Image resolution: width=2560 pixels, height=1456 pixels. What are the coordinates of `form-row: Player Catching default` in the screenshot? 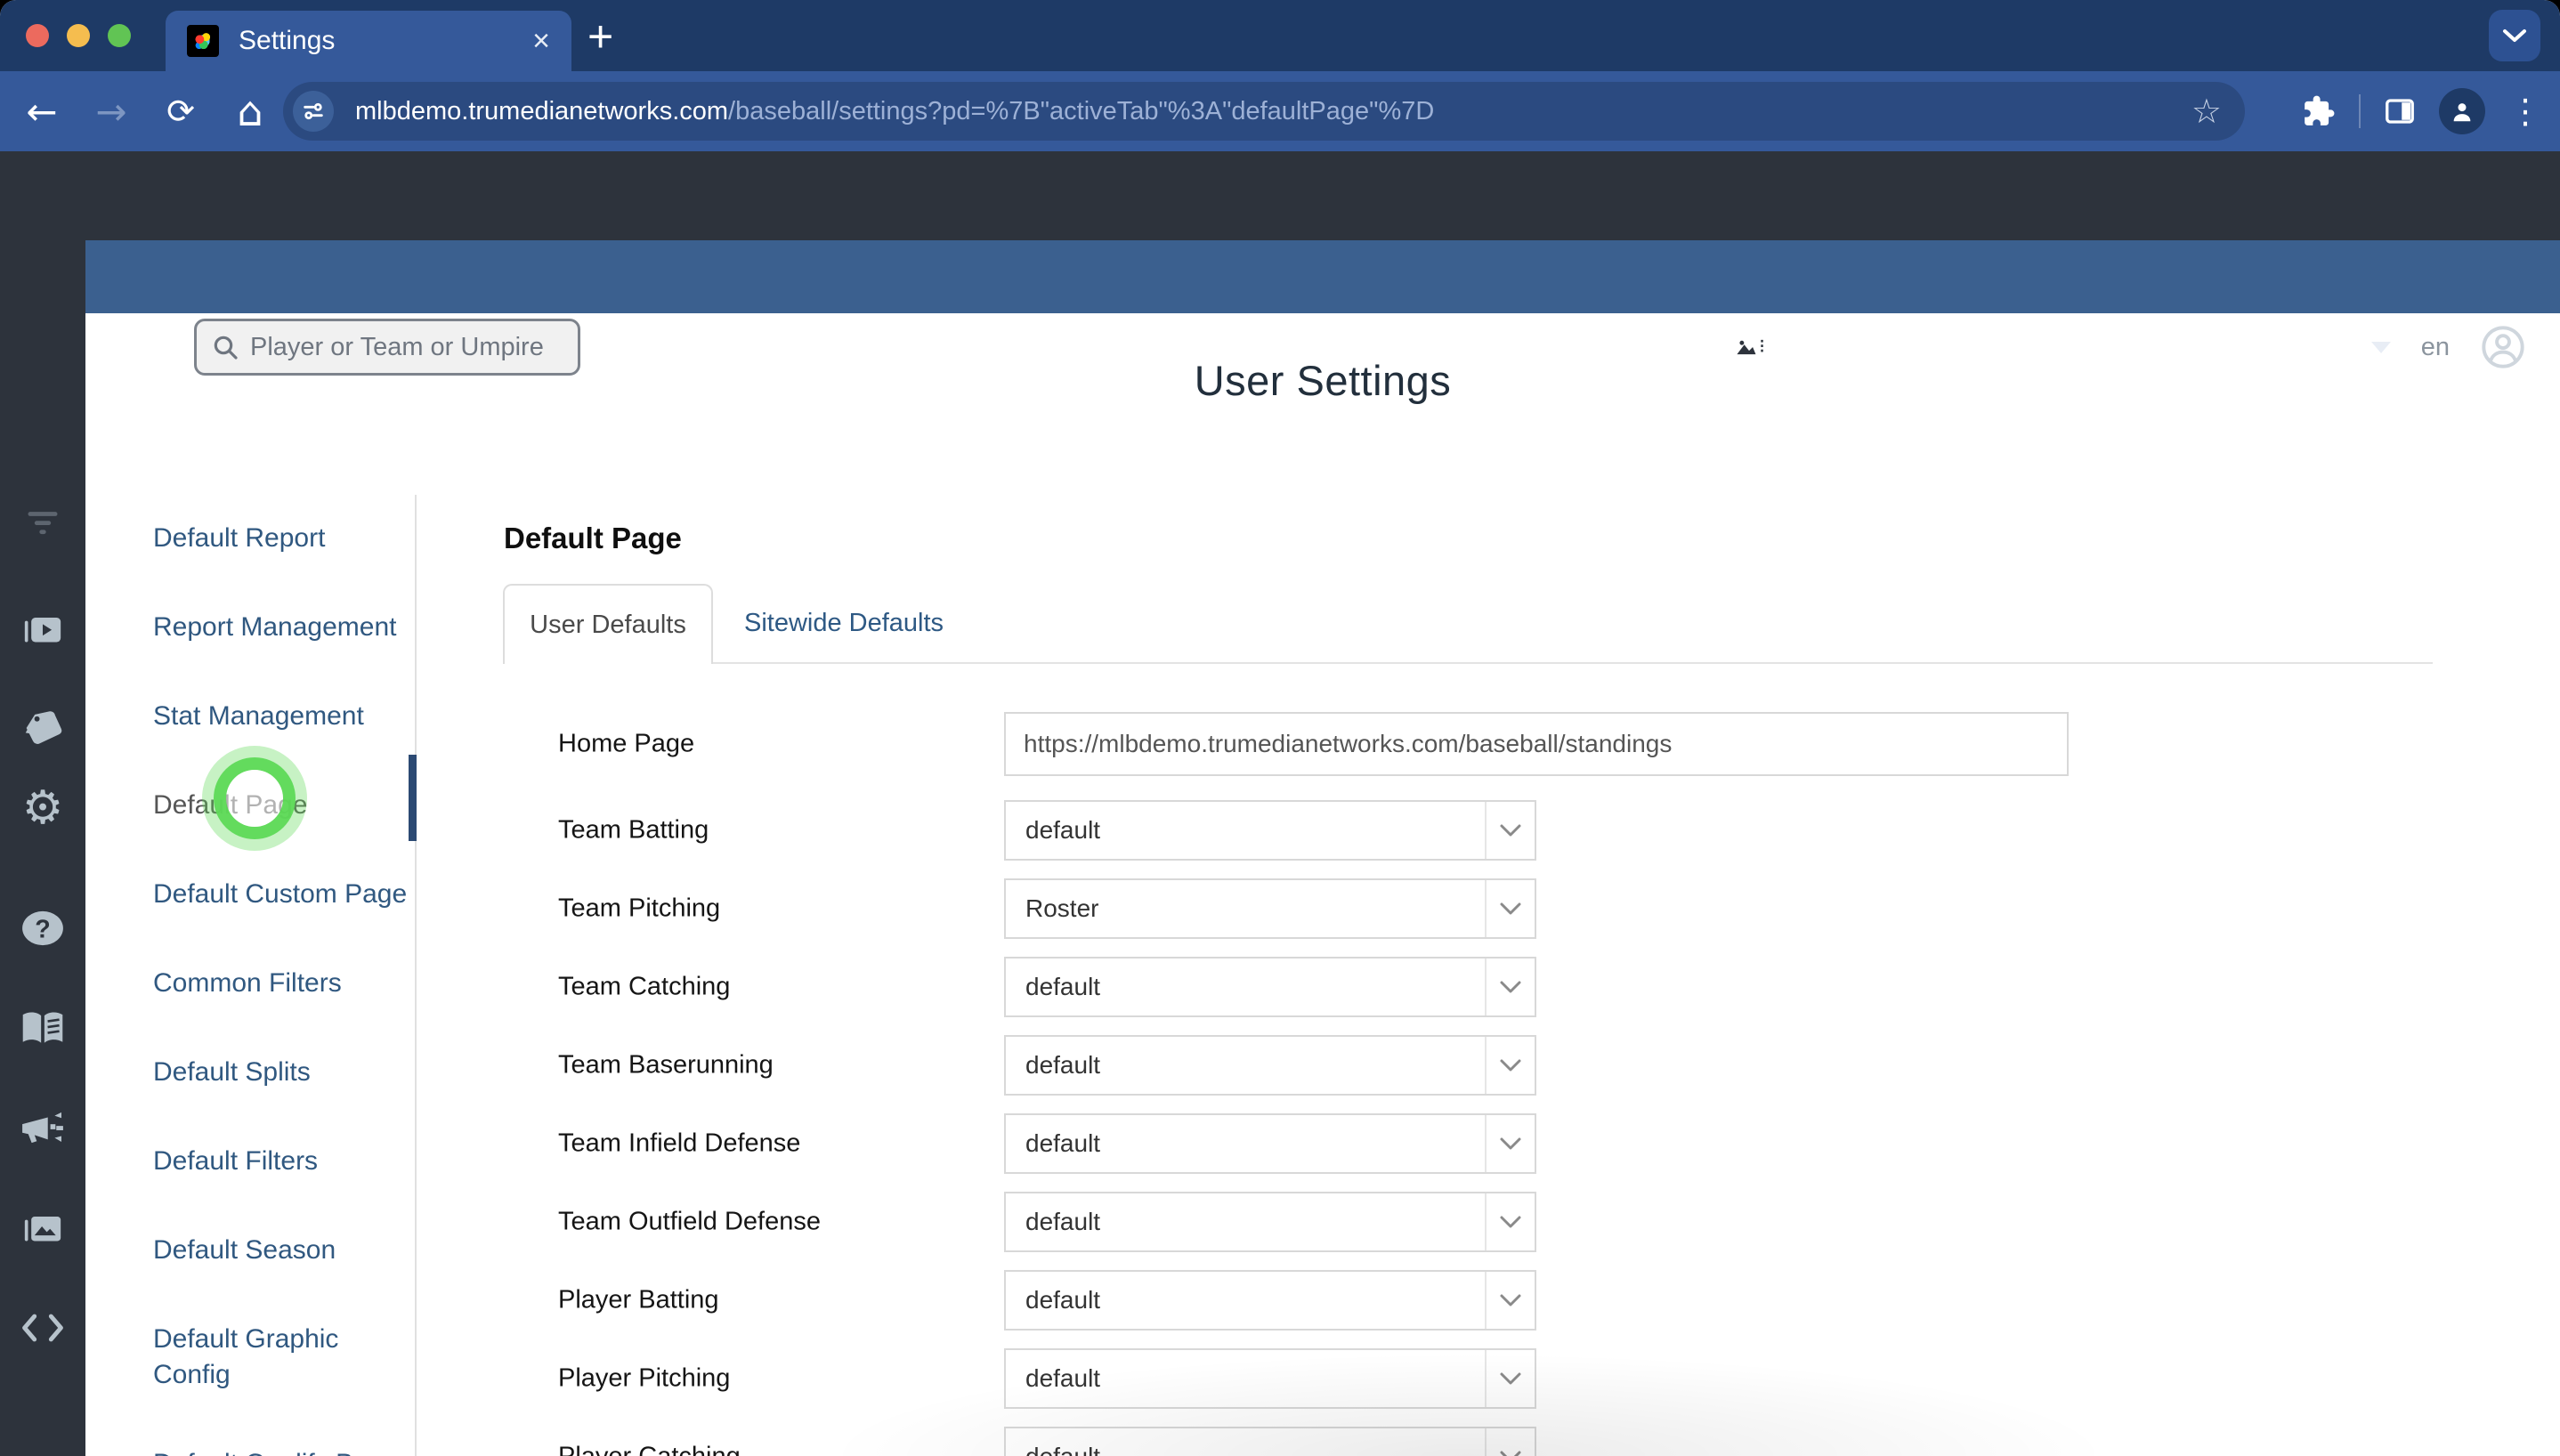 It's located at (1299, 1441).